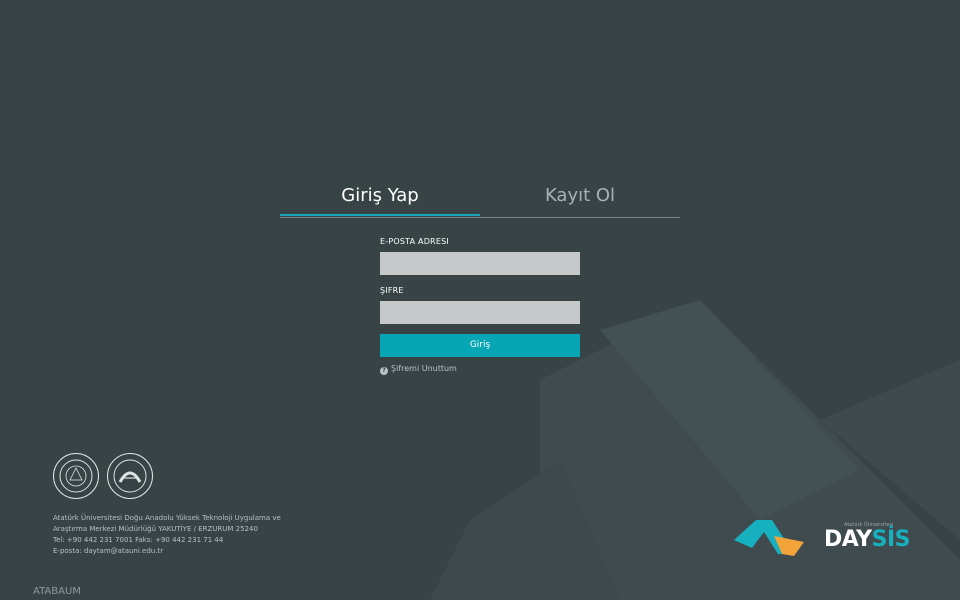 This screenshot has width=960, height=600. I want to click on password-label: ŞIFRE, so click(392, 290).